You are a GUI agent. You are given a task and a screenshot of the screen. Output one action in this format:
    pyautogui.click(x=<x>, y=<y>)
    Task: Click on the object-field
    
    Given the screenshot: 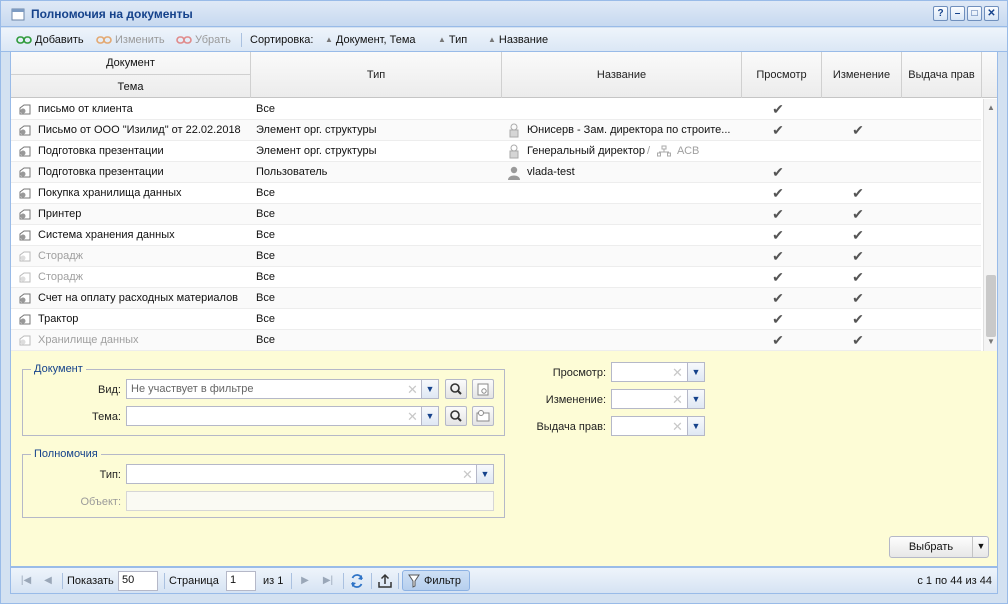 What is the action you would take?
    pyautogui.click(x=310, y=501)
    